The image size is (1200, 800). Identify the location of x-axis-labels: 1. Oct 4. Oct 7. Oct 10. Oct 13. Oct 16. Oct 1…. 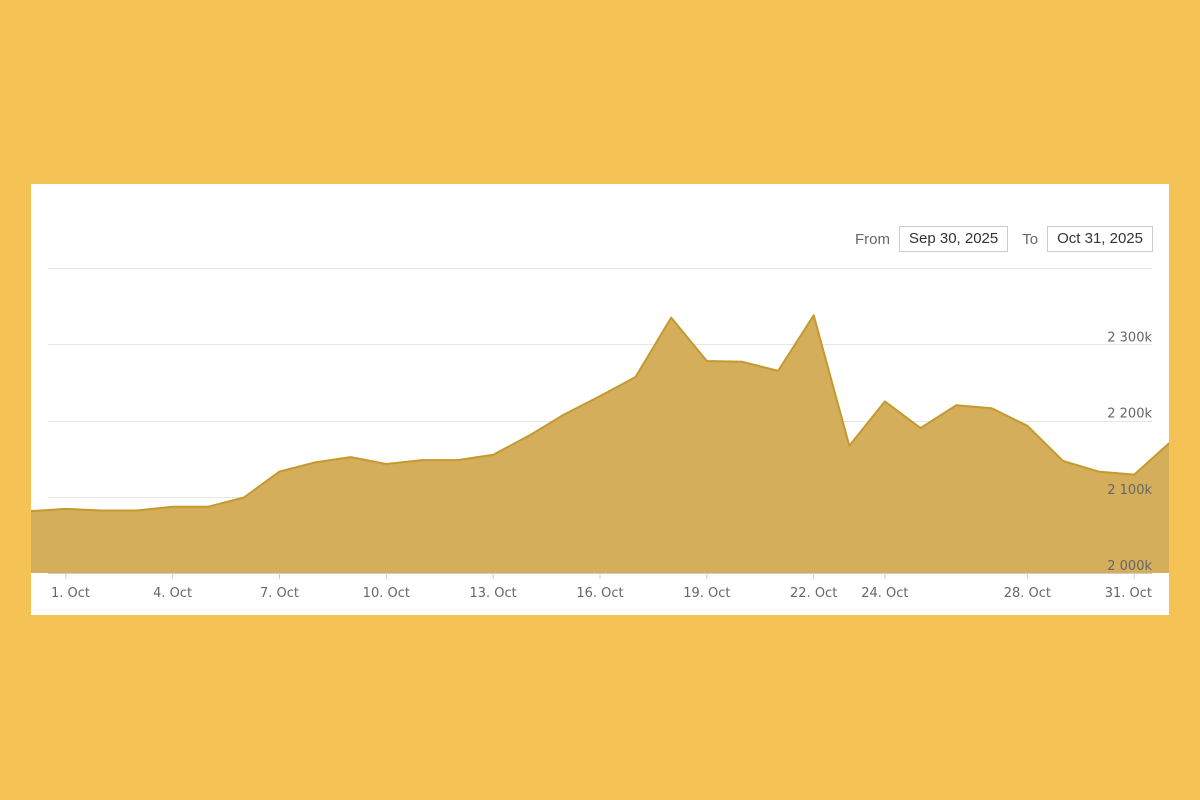
(601, 587).